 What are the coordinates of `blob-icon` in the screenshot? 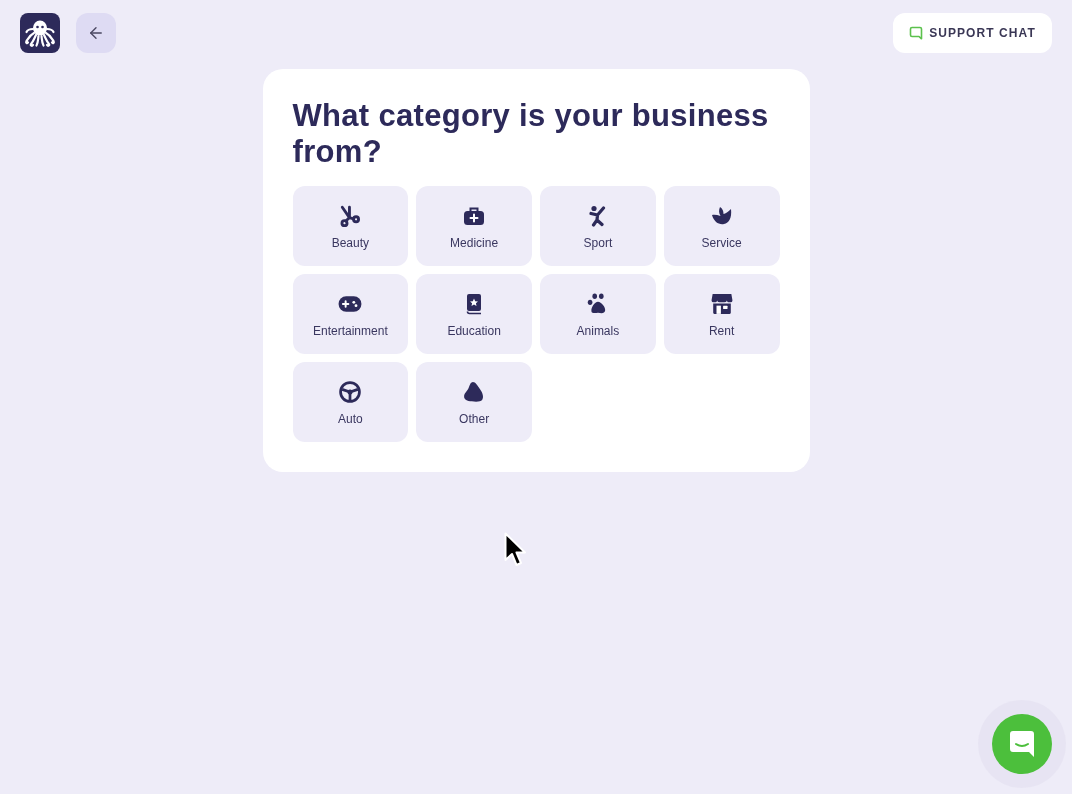 It's located at (474, 392).